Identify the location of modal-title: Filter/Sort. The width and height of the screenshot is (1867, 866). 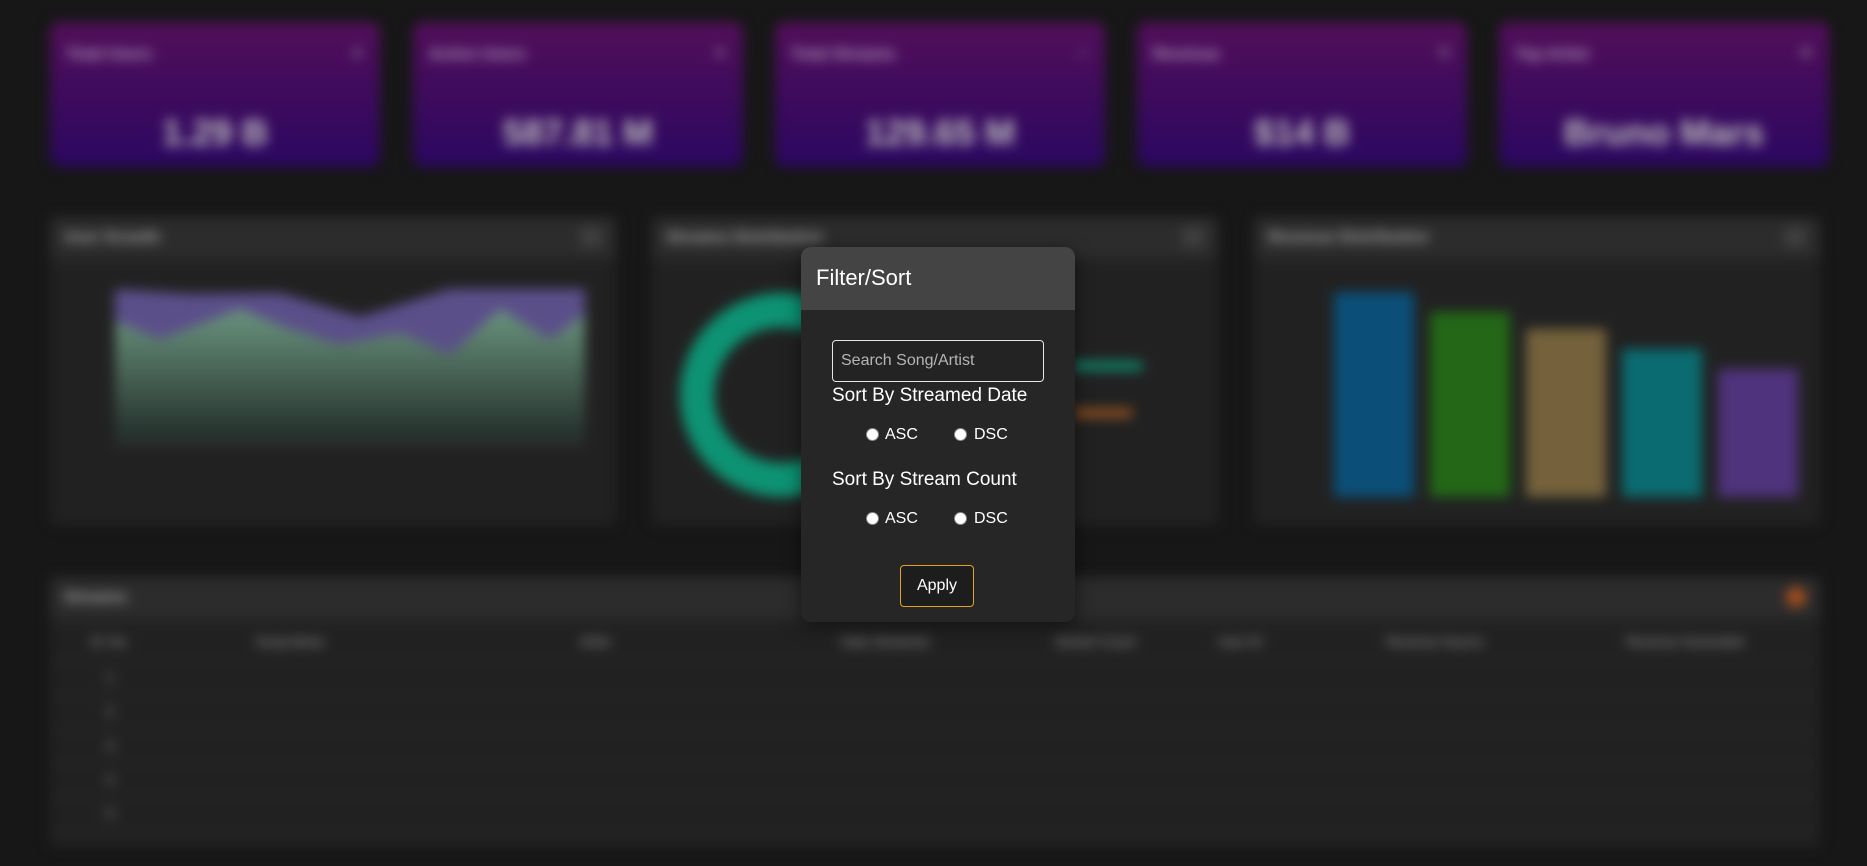
(864, 277).